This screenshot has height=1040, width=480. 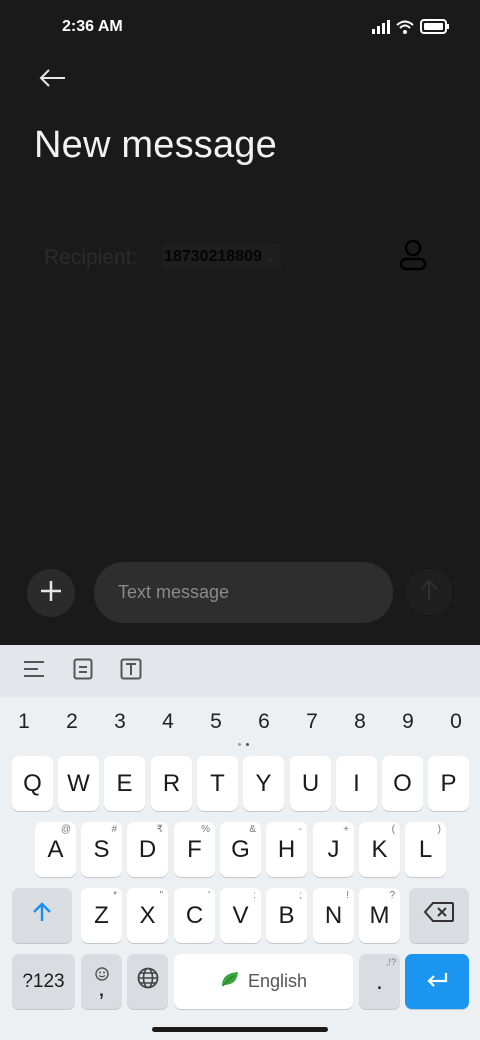 I want to click on key-label: U, so click(x=310, y=783).